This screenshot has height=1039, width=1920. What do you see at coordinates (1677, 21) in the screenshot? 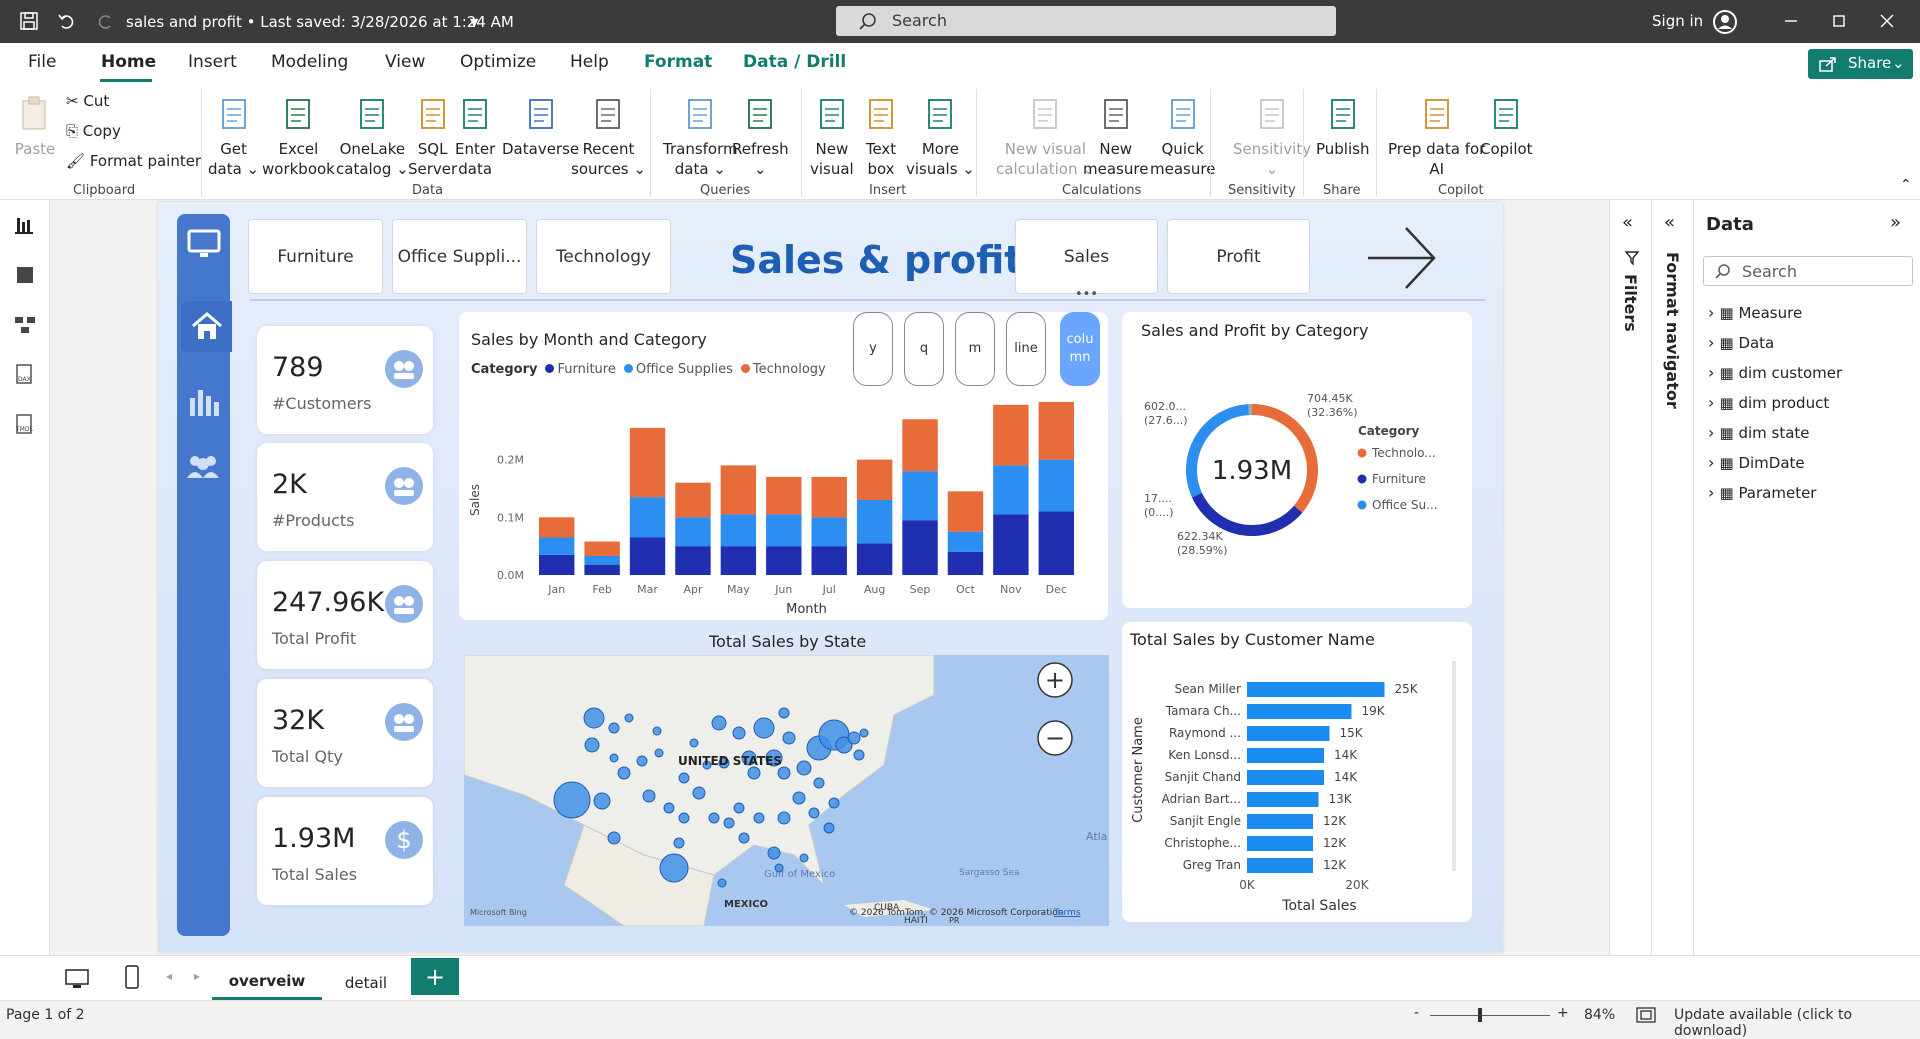
I see `sign-in-link: Sign in` at bounding box center [1677, 21].